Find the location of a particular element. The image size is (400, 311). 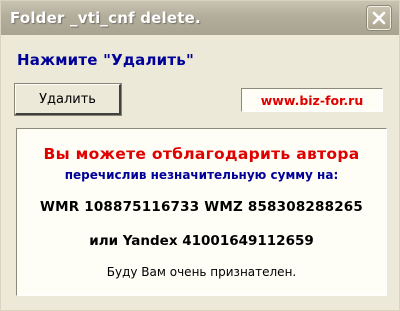

wallets-text: WMR 108875116733 WMZ 858308288265 is located at coordinates (201, 207).